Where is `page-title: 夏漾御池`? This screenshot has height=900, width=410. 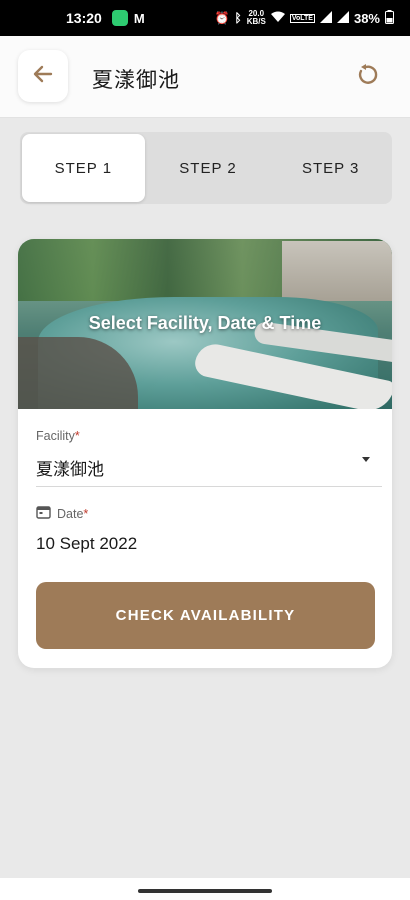 page-title: 夏漾御池 is located at coordinates (136, 80).